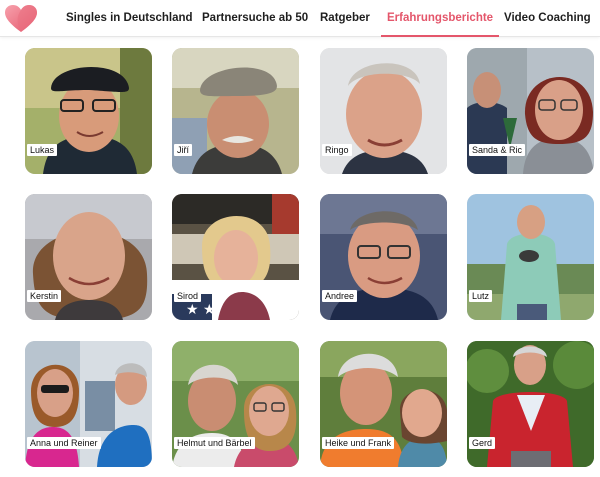  Describe the element at coordinates (42, 150) in the screenshot. I see `testimonial-name: Lukas` at that location.